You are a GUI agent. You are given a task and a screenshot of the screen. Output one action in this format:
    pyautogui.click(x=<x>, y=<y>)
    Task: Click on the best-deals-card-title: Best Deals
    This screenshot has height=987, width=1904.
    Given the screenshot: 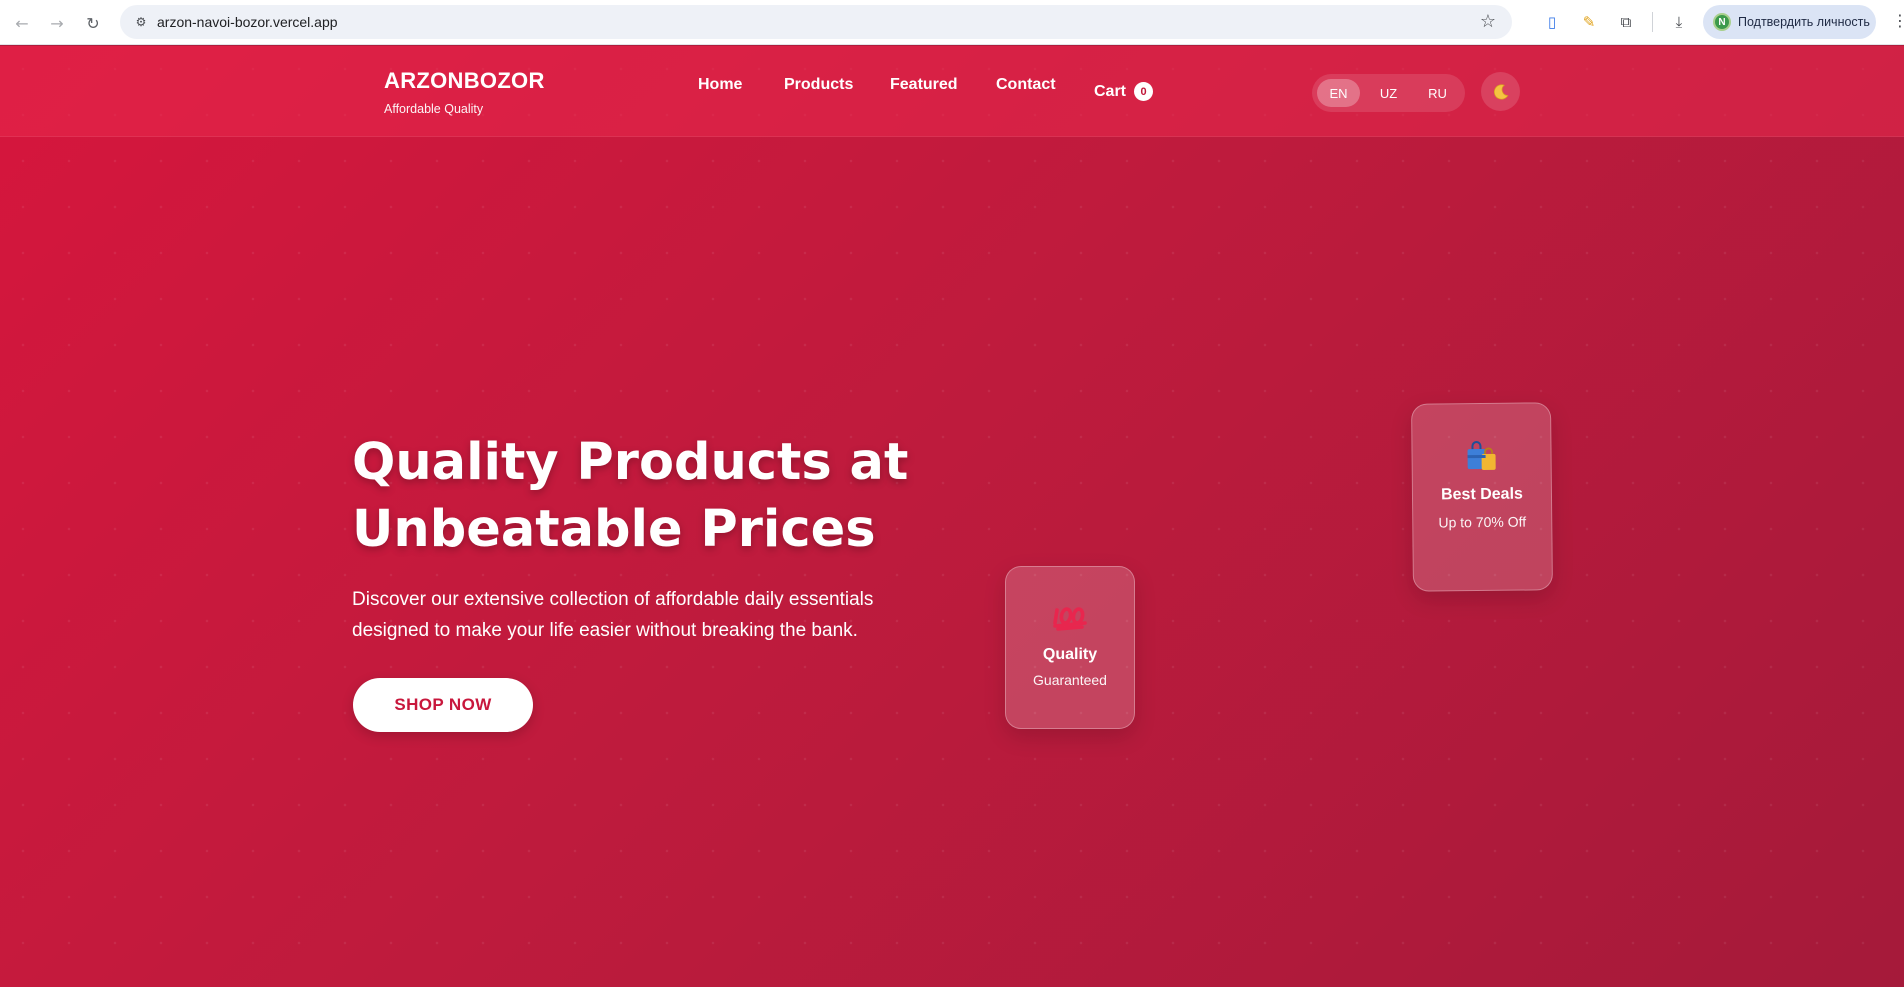 What is the action you would take?
    pyautogui.click(x=1481, y=494)
    